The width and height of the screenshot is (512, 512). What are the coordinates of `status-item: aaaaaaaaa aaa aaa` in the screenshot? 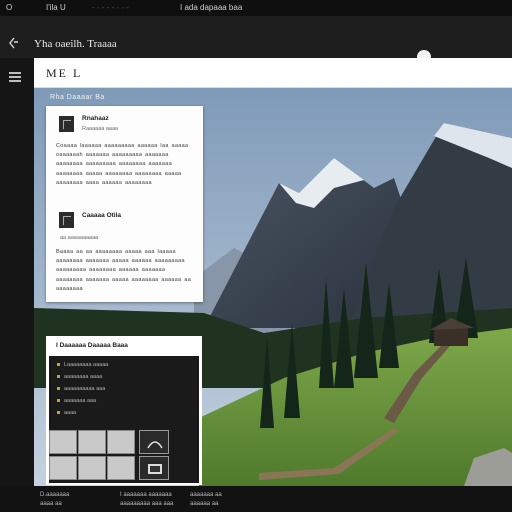 It's located at (147, 504).